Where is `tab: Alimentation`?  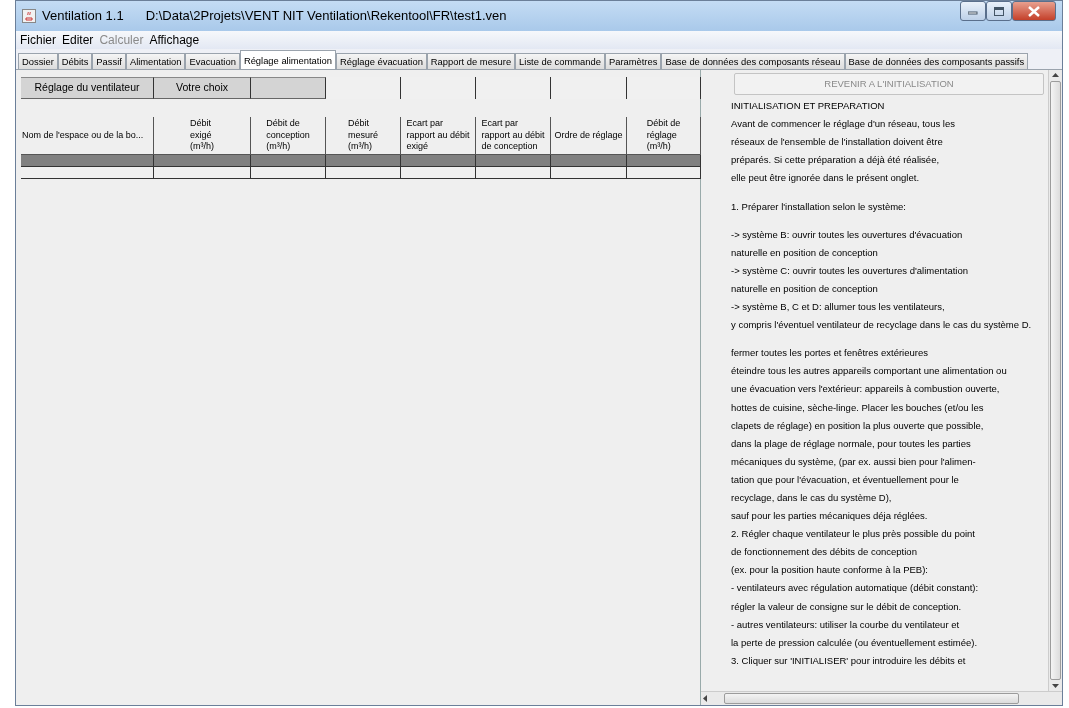 tab: Alimentation is located at coordinates (155, 61).